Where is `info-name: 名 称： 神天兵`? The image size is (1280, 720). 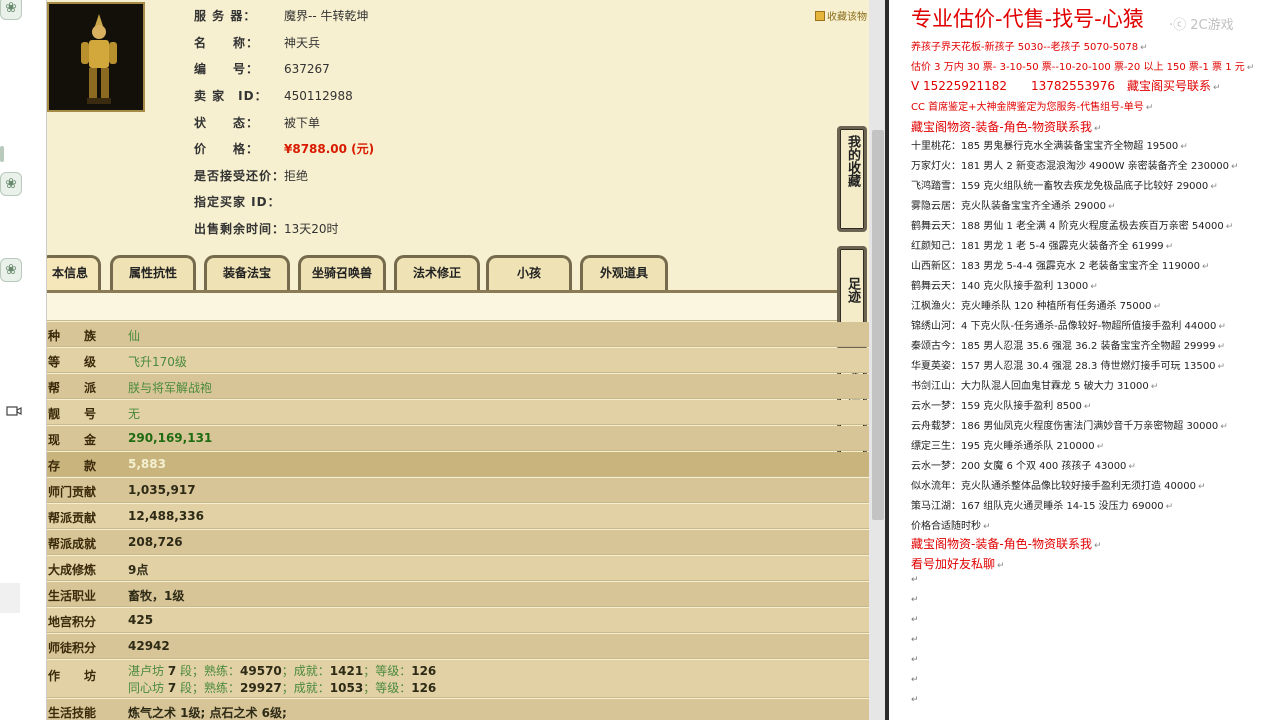
info-name: 名 称： 神天兵 is located at coordinates (257, 43).